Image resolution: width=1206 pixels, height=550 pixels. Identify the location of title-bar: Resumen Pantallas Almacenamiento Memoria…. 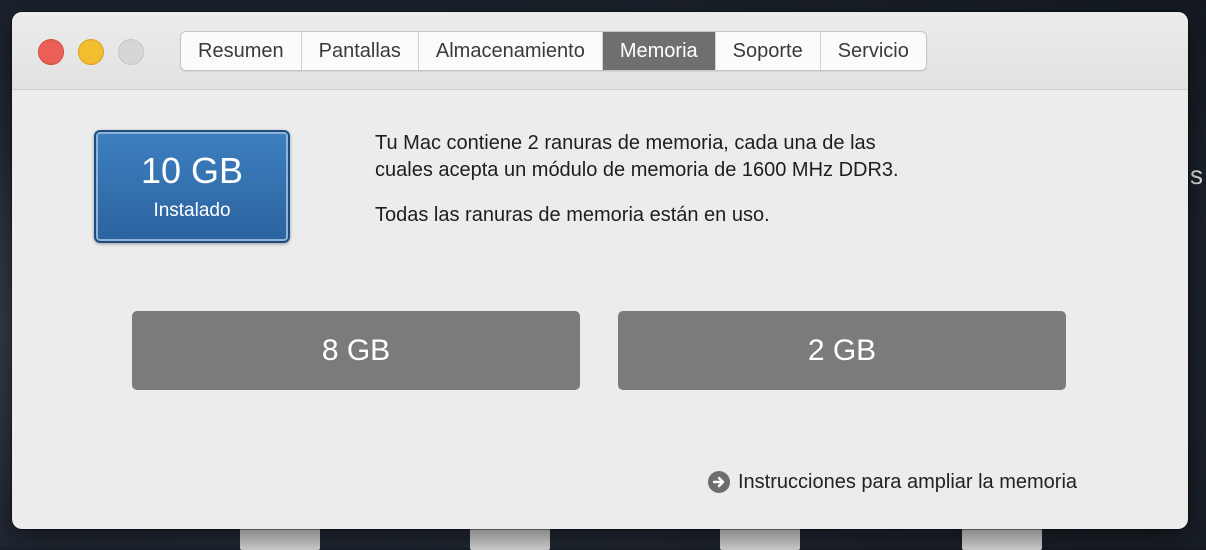
(600, 51).